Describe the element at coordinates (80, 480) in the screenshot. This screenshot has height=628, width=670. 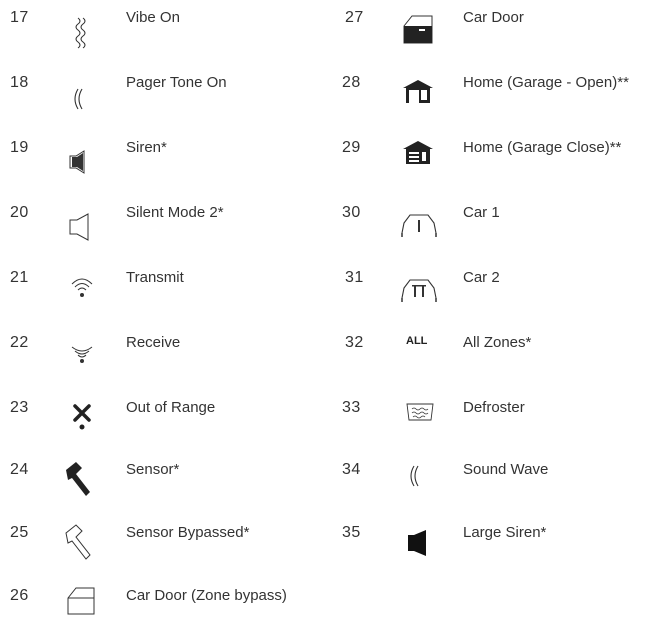
I see `sensor-icon` at that location.